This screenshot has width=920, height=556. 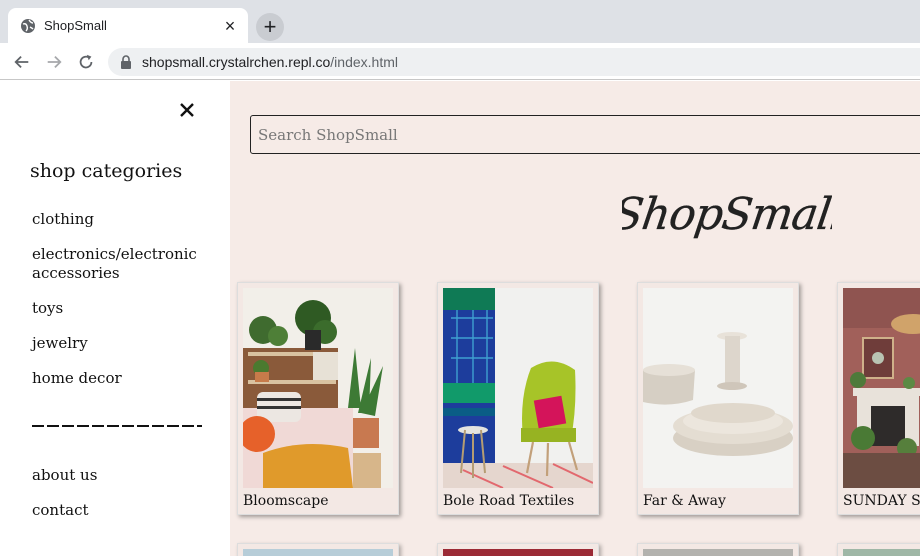 I want to click on shop-name: Bloomscape, so click(x=286, y=501).